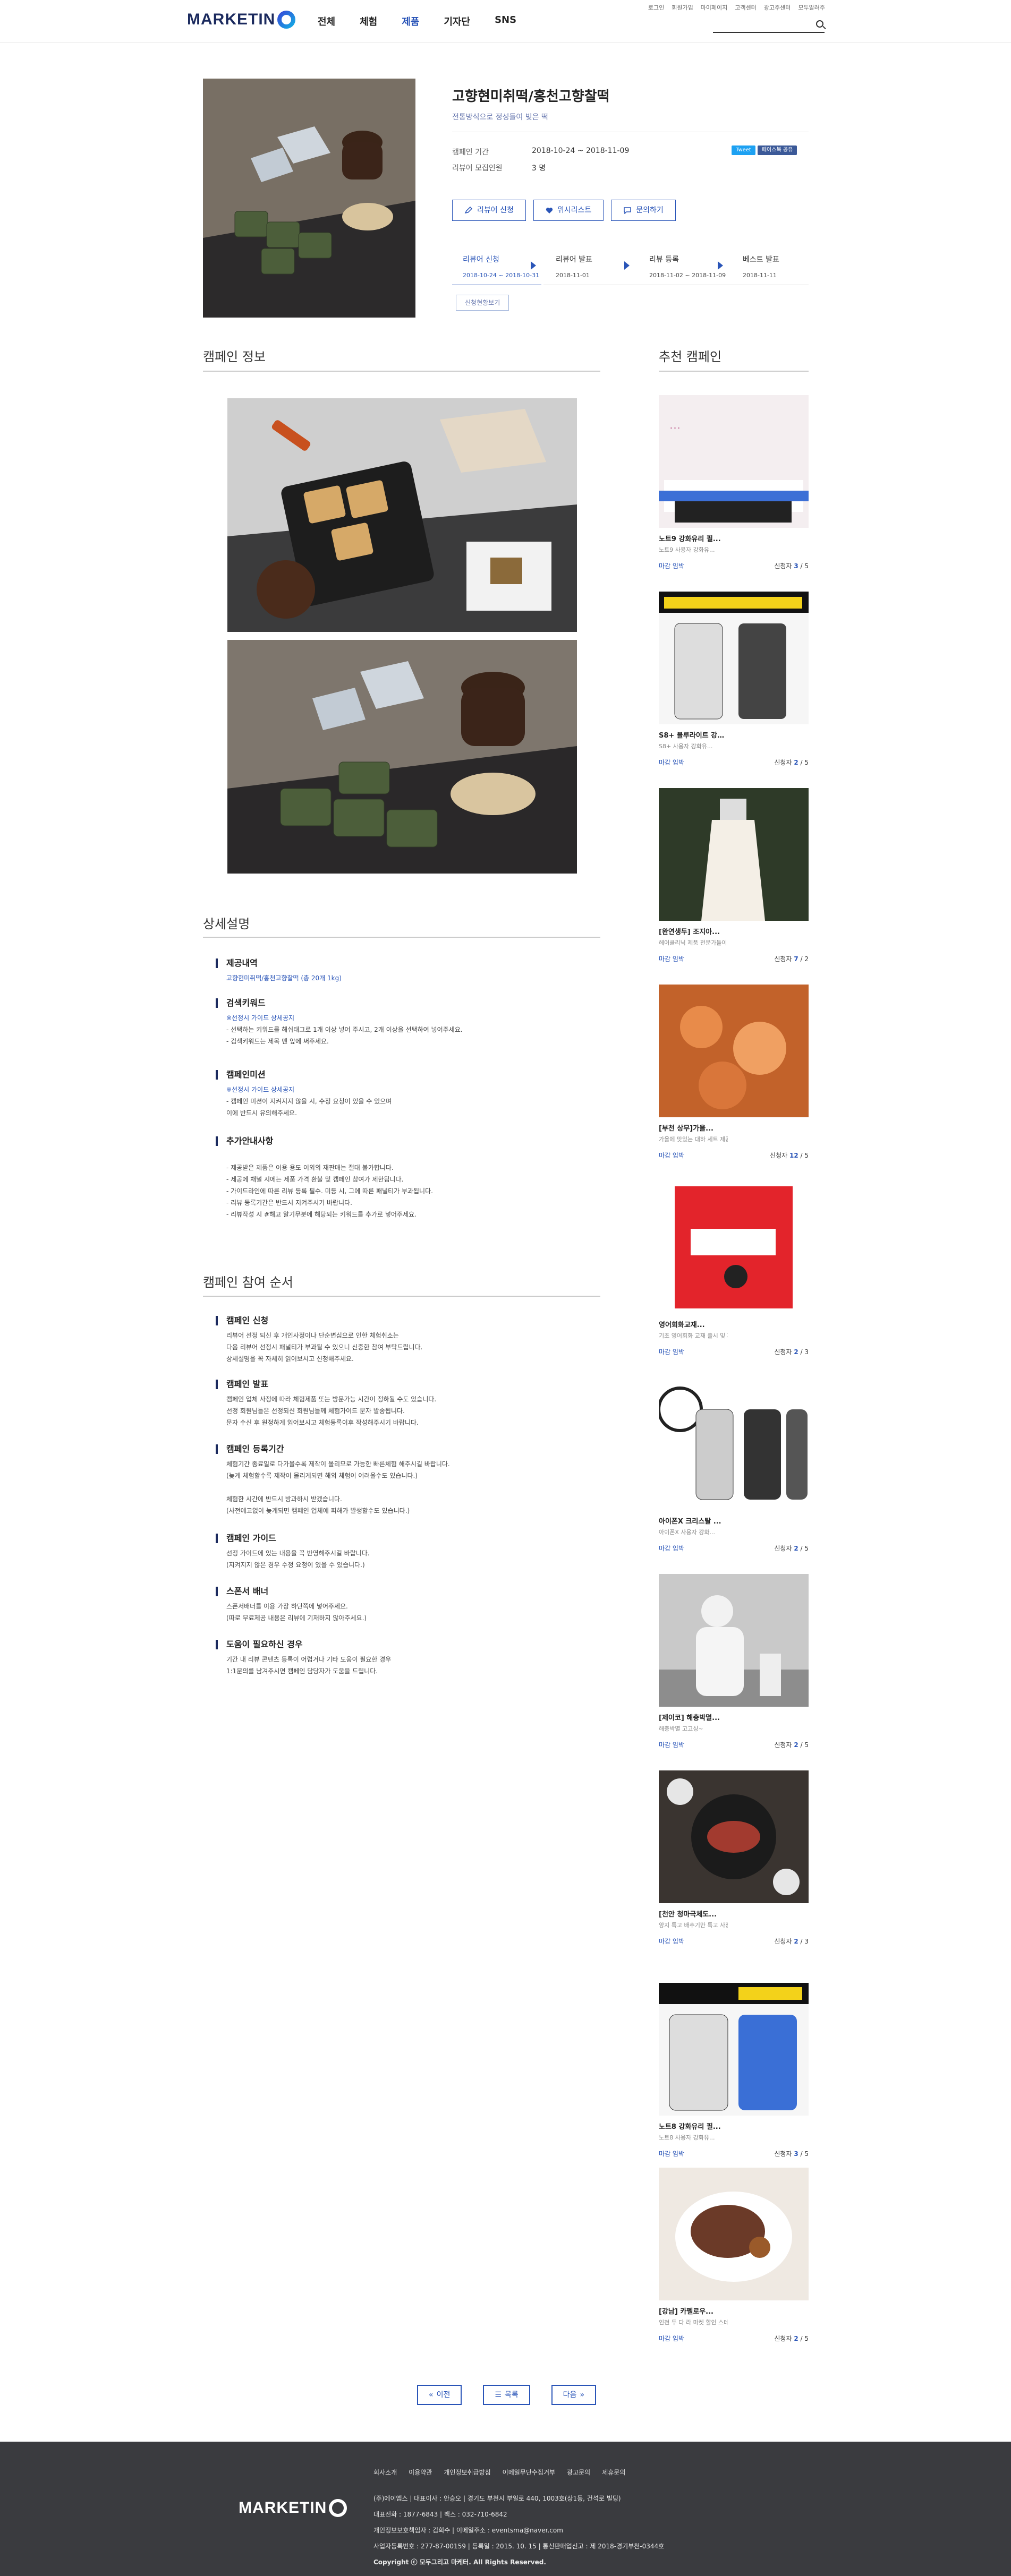 This screenshot has width=1011, height=2576. I want to click on facebook-share-button: 페이스북 공유, so click(777, 151).